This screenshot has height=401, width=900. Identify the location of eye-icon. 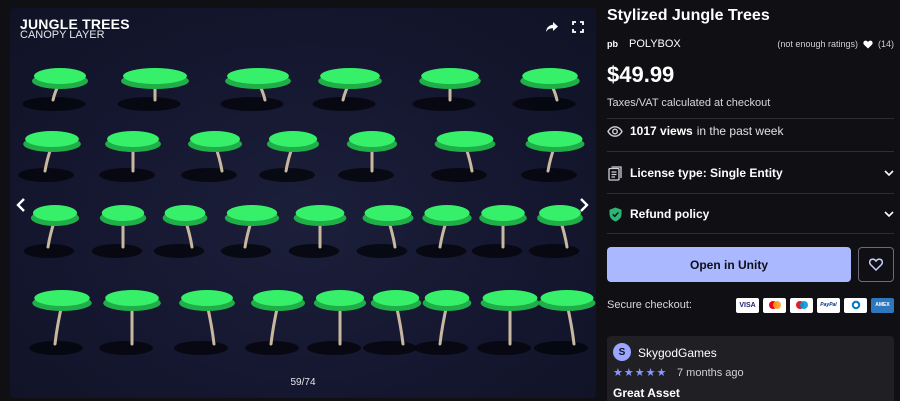
(615, 131).